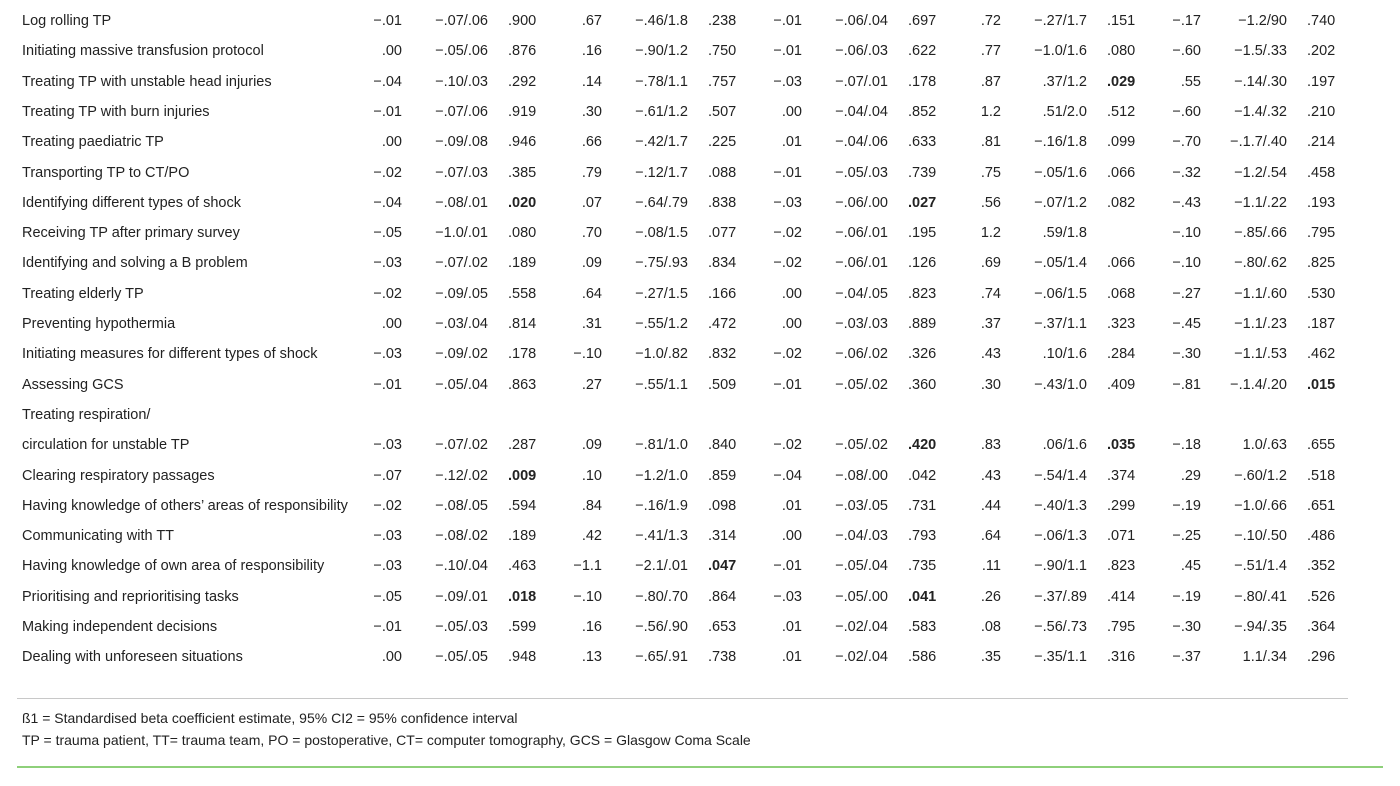  Describe the element at coordinates (1186, 263) in the screenshot. I see `table-cell: −.10` at that location.